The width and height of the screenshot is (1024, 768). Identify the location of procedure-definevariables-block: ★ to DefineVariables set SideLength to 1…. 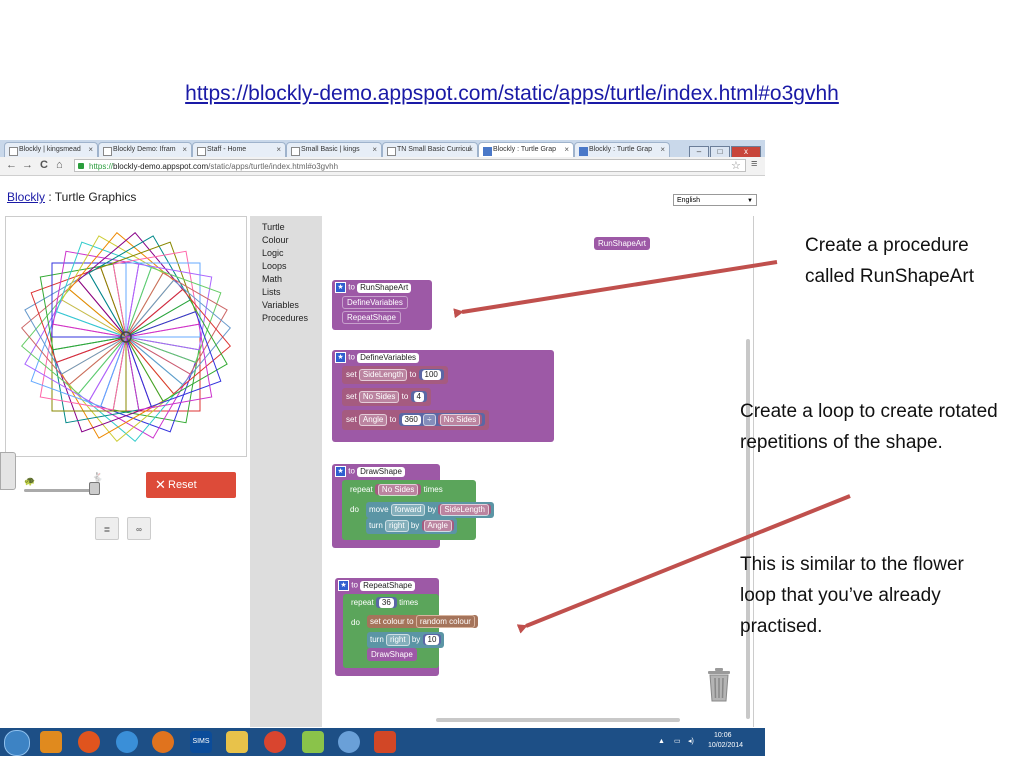
(443, 396).